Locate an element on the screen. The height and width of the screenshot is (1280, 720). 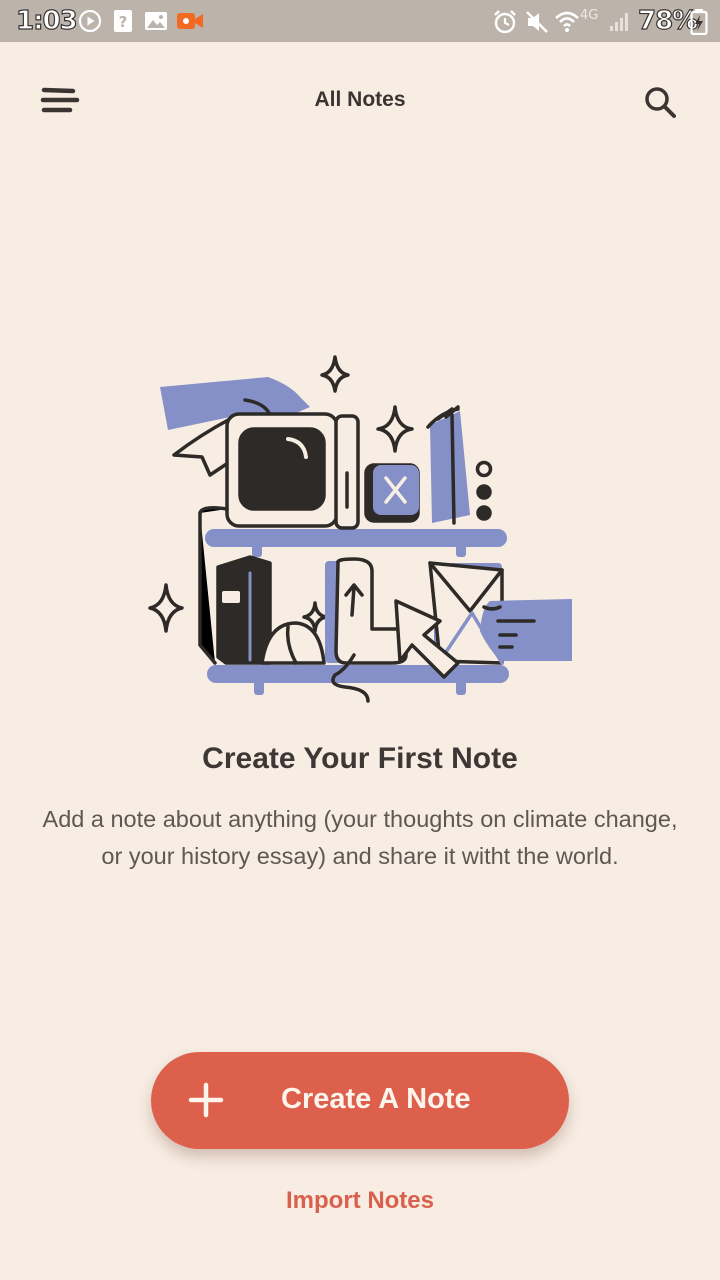
app-bar: All Notes is located at coordinates (360, 102).